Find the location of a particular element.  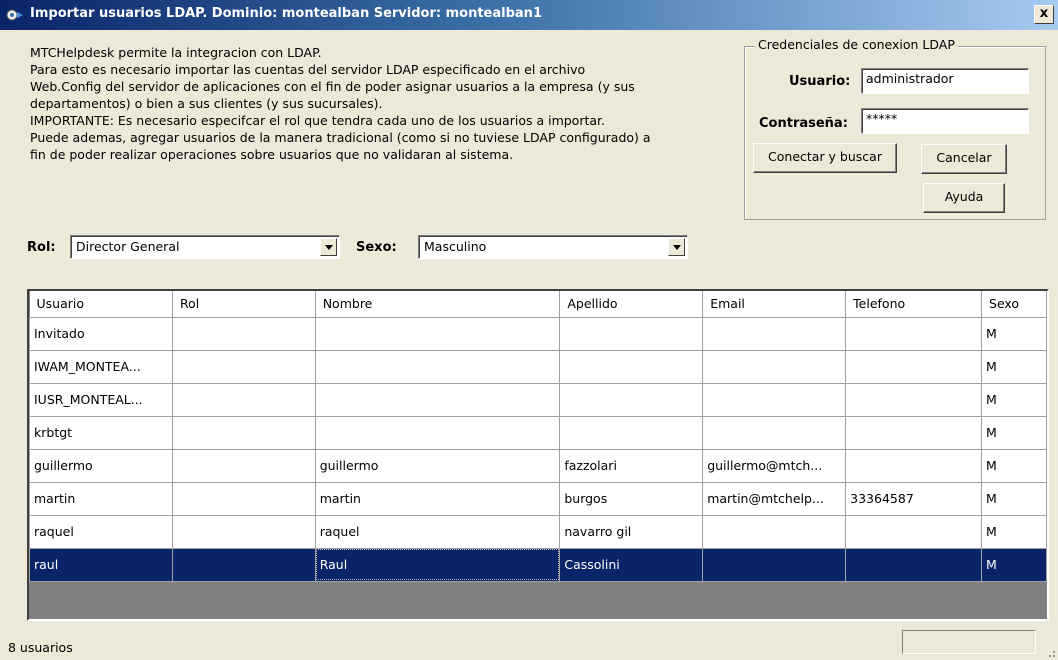

column-header-sexo: Sexo is located at coordinates (1014, 304).